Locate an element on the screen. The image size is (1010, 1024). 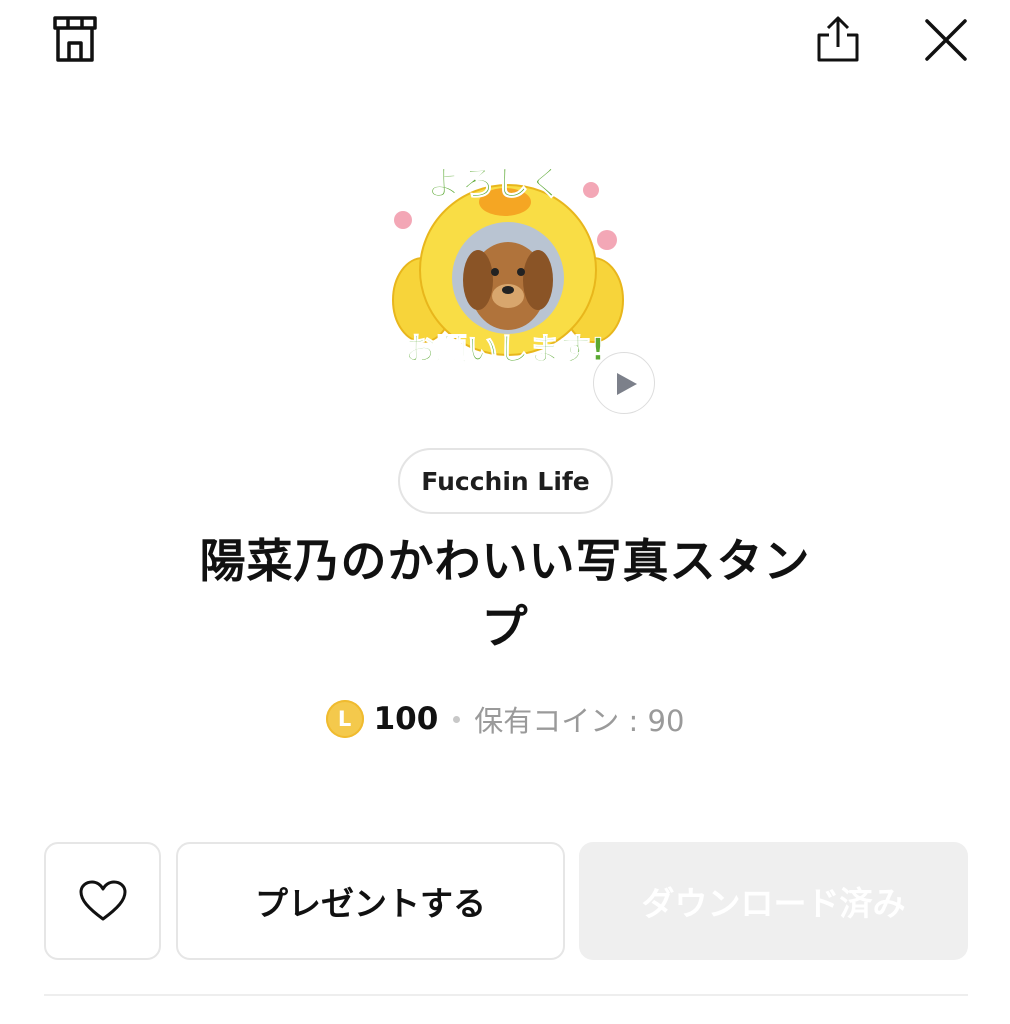
action-buttons: プレゼントする ダウンロード済み is located at coordinates (505, 901).